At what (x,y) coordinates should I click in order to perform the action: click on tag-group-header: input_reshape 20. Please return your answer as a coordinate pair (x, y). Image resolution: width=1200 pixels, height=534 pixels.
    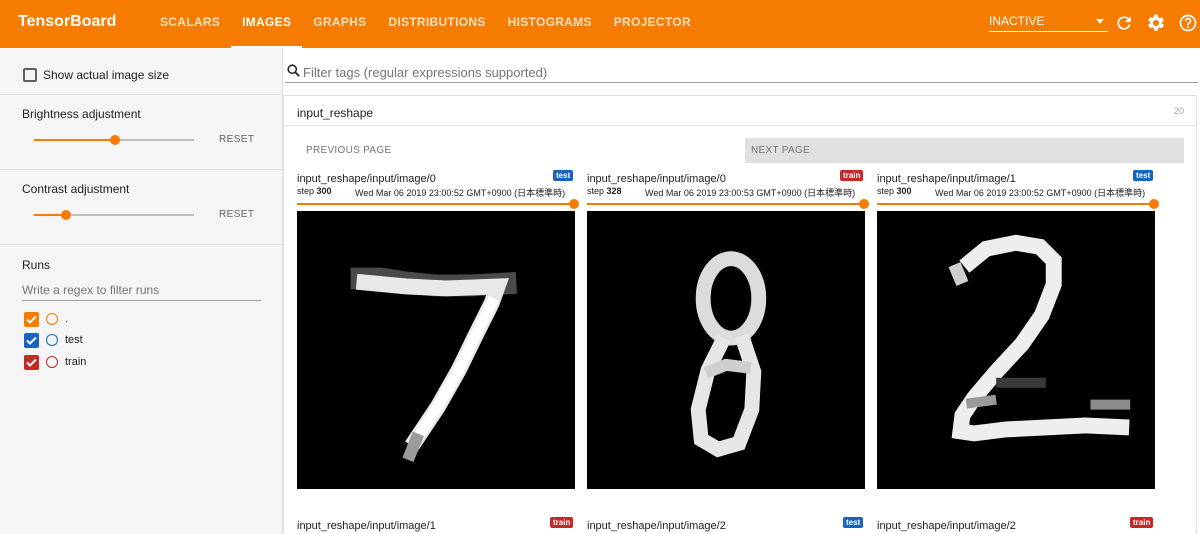
    Looking at the image, I should click on (740, 111).